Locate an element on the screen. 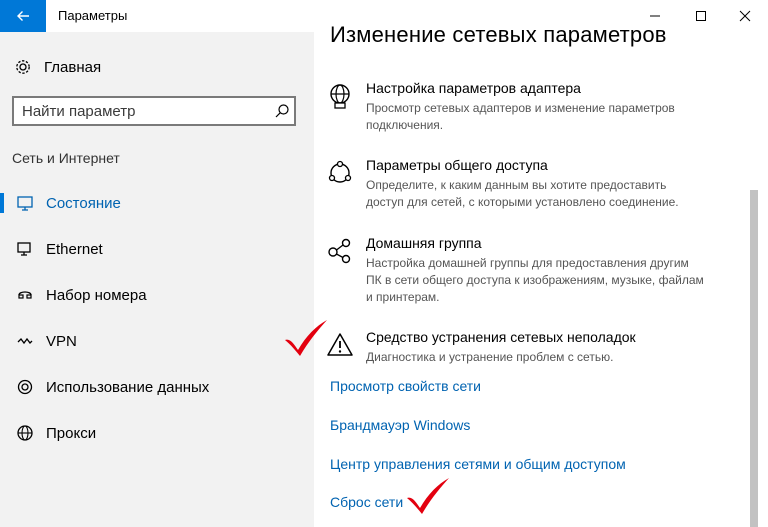  back-arrow-icon is located at coordinates (23, 16).